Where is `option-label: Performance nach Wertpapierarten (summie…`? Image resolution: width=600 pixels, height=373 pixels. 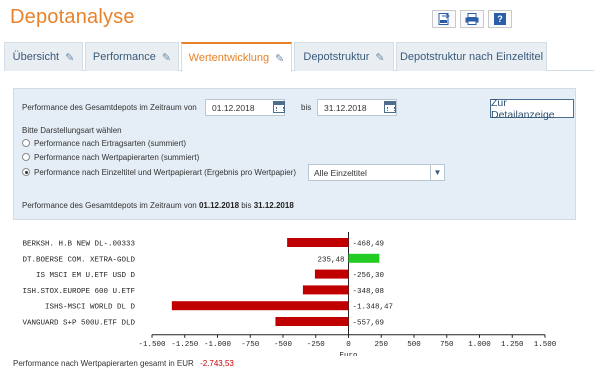 option-label: Performance nach Wertpapierarten (summie… is located at coordinates (117, 157).